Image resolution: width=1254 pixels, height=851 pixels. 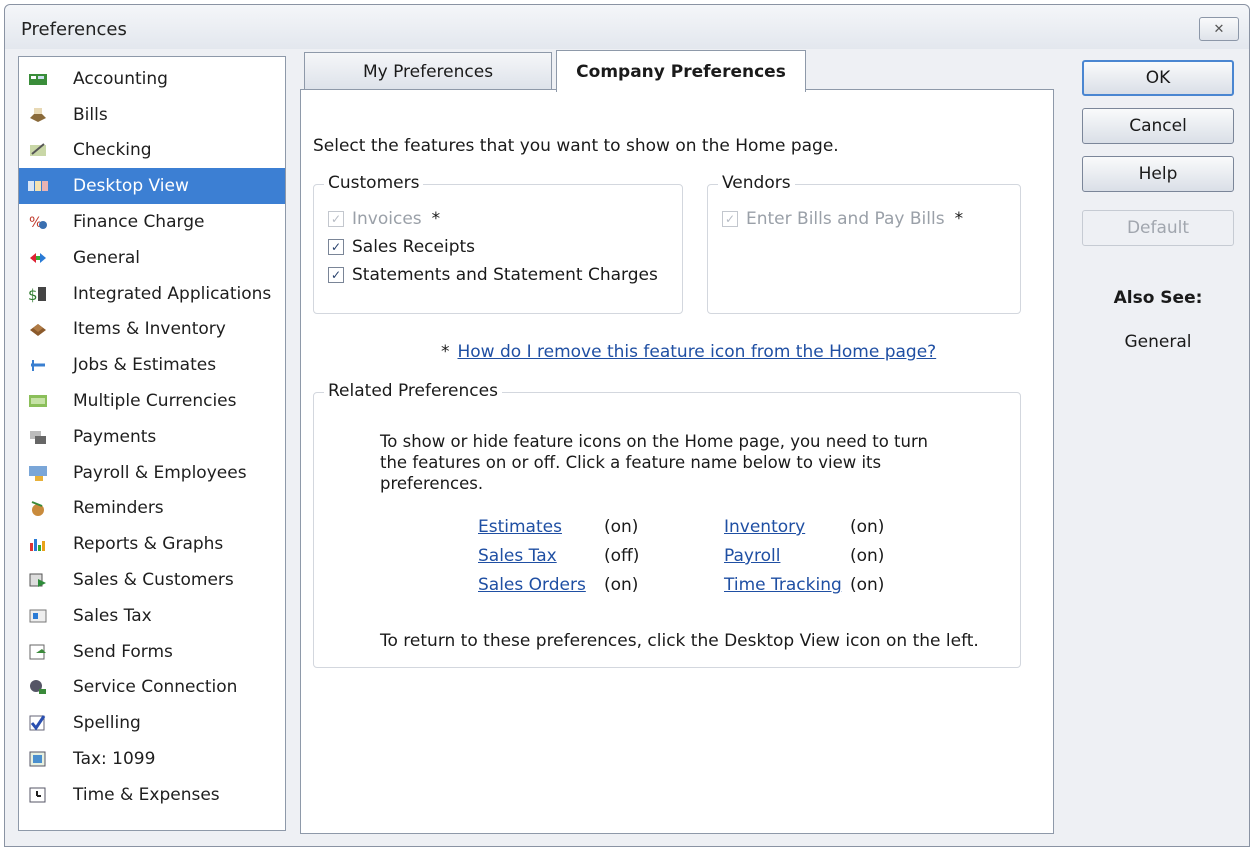 I want to click on sales-orders-link: Sales Orders, so click(x=532, y=585).